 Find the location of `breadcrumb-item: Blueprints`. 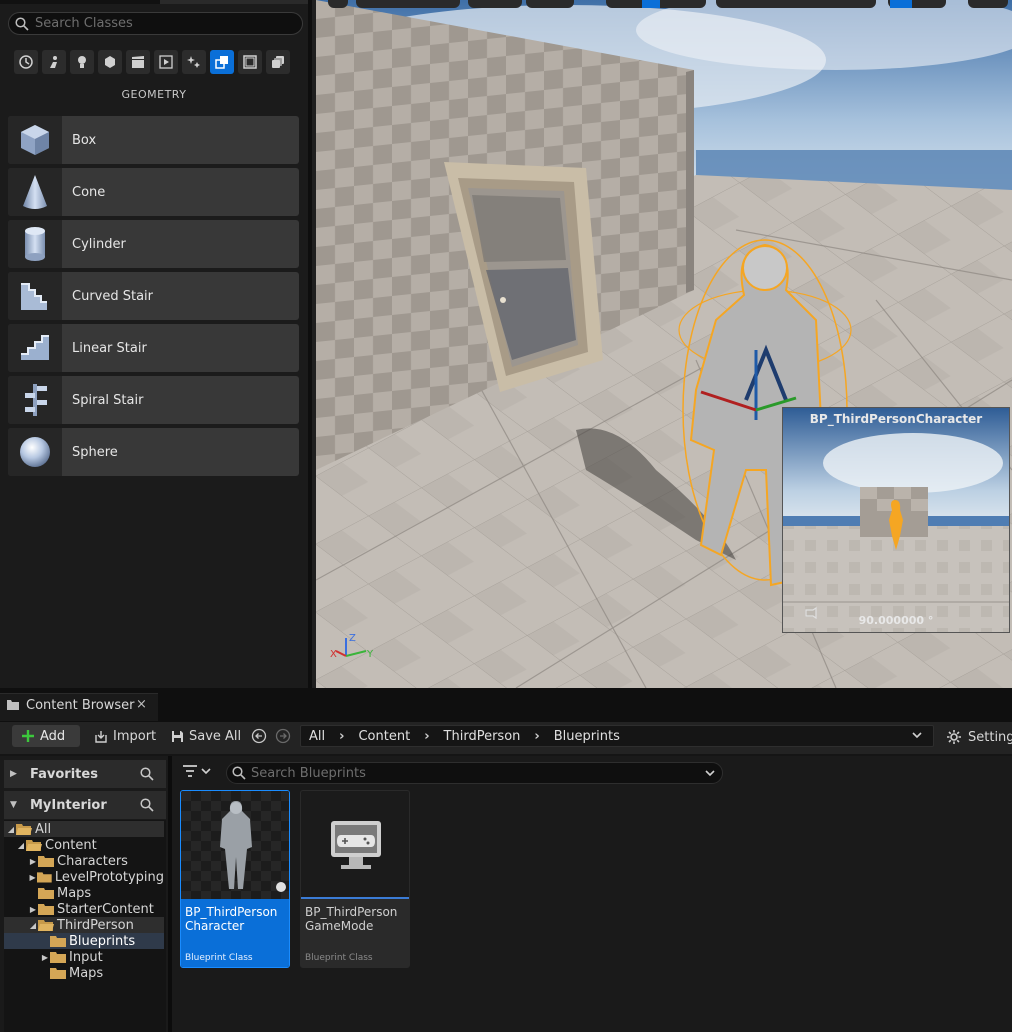

breadcrumb-item: Blueprints is located at coordinates (587, 736).